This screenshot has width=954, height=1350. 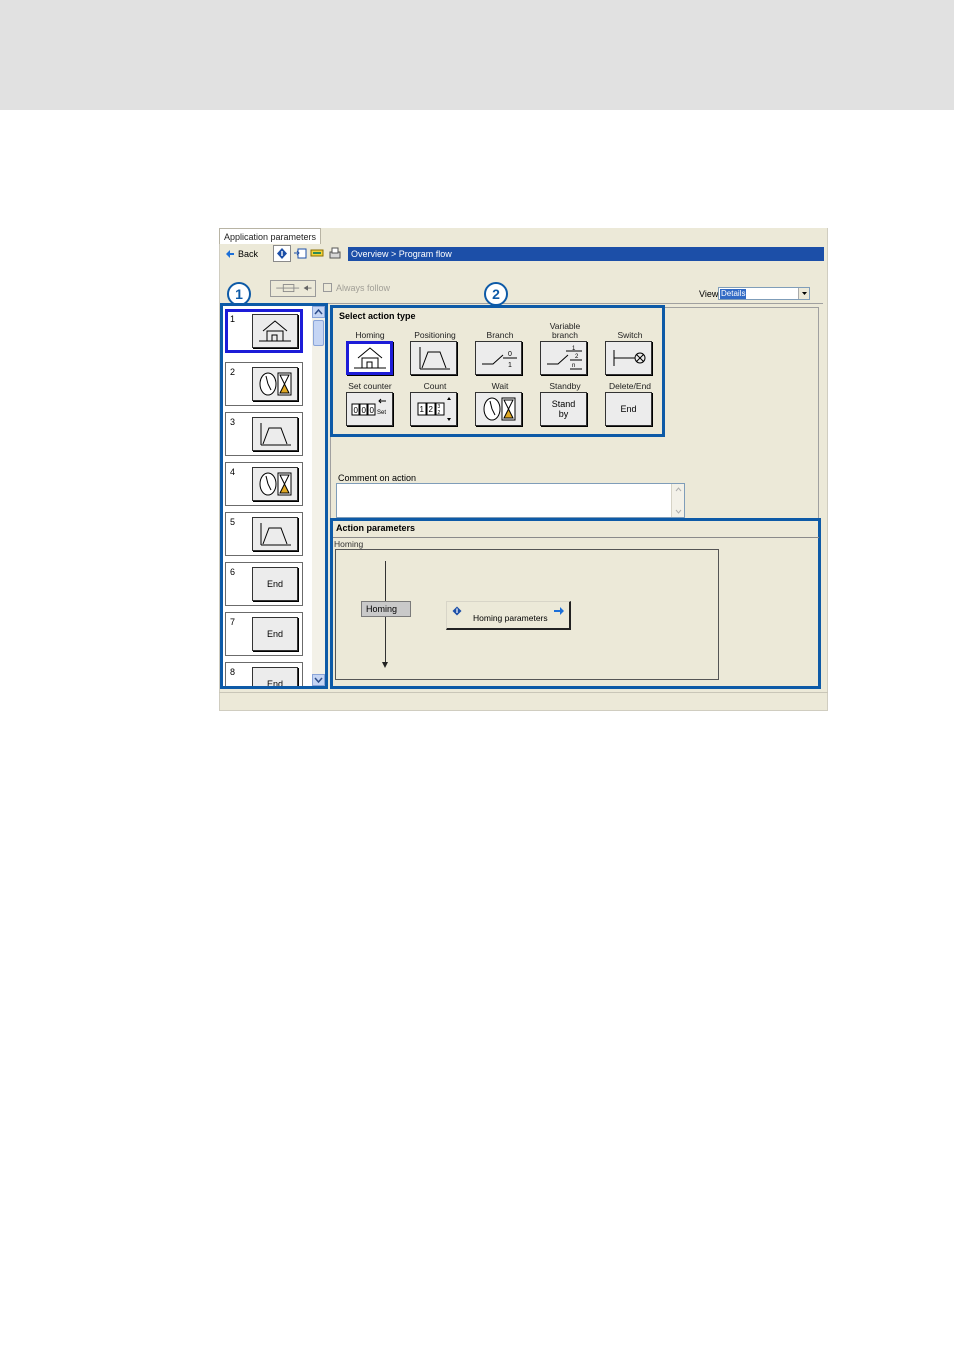 I want to click on comment-scroll-arrows-icon, so click(x=678, y=500).